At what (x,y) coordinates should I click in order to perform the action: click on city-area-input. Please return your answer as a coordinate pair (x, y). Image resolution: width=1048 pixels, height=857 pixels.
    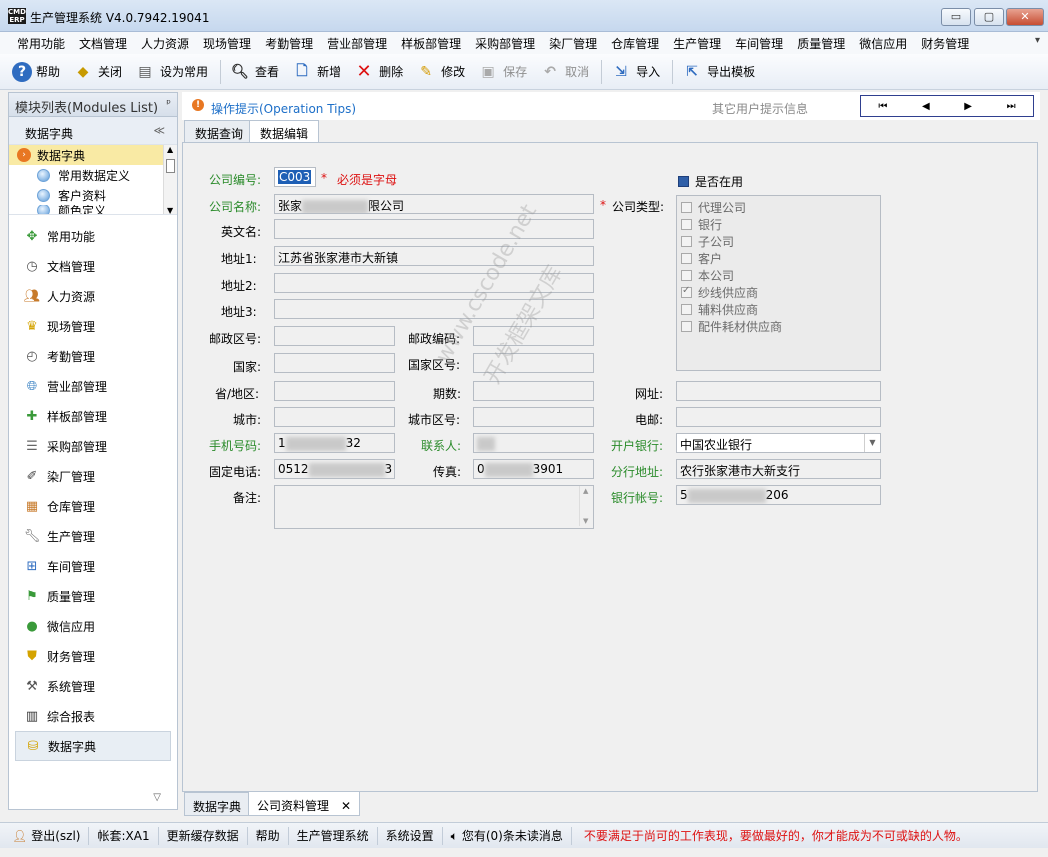
    Looking at the image, I should click on (533, 417).